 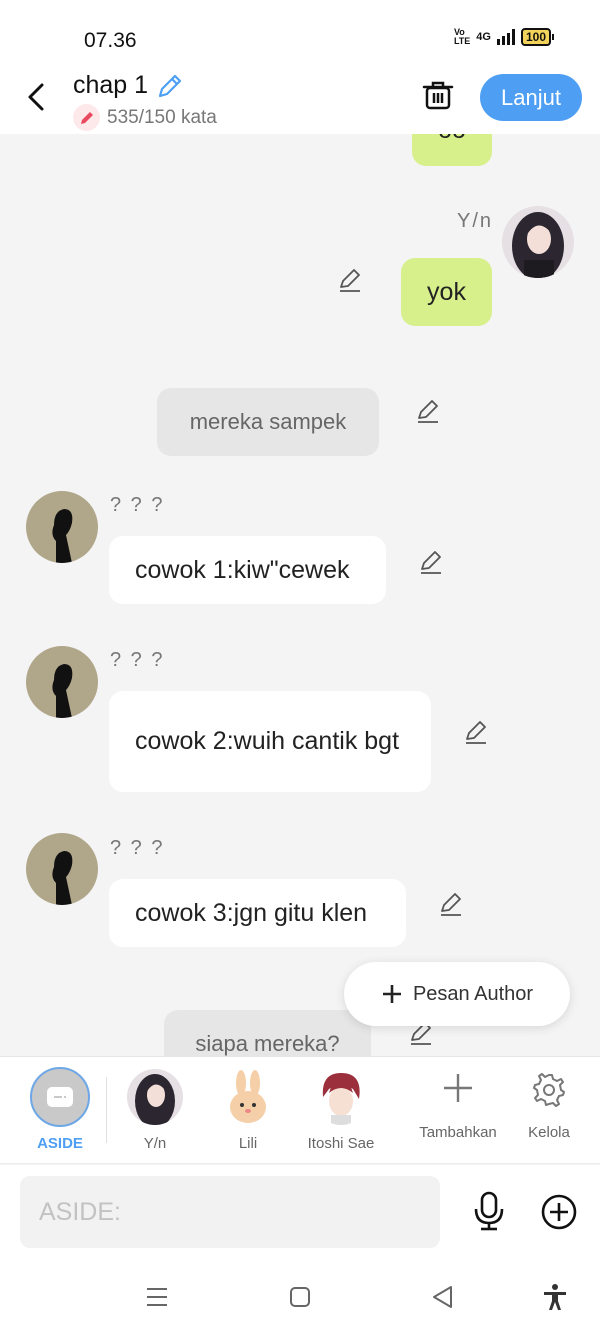 I want to click on battery-icon: 100, so click(x=537, y=37).